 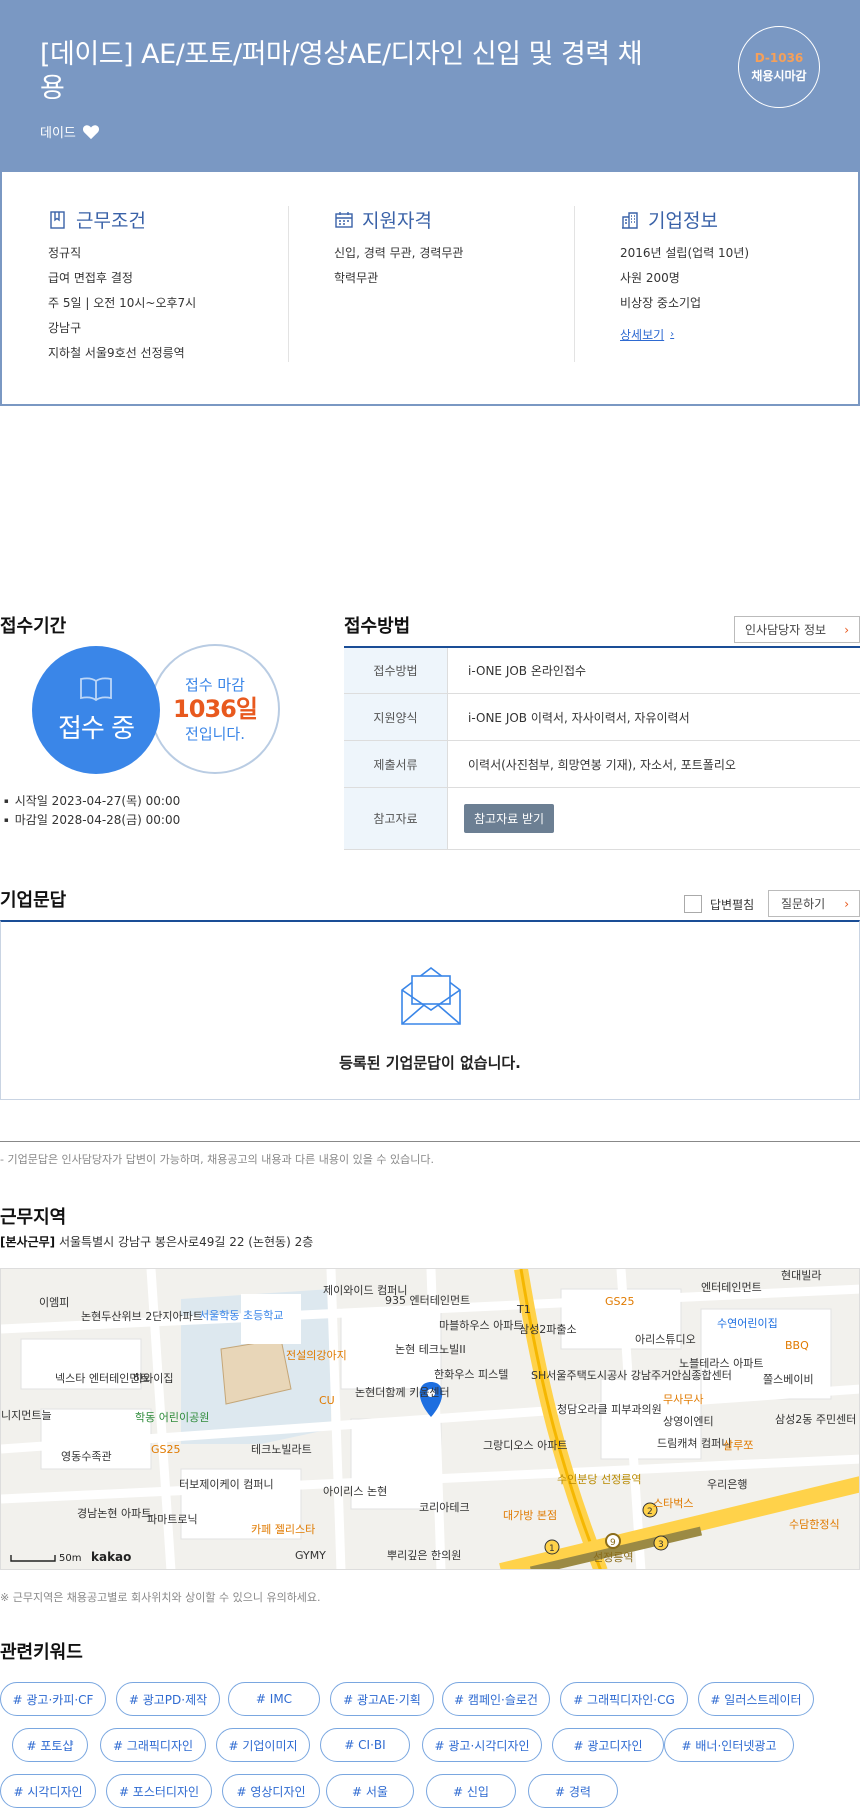 What do you see at coordinates (608, 1745) in the screenshot?
I see `keyword-tag: # 광고디자인` at bounding box center [608, 1745].